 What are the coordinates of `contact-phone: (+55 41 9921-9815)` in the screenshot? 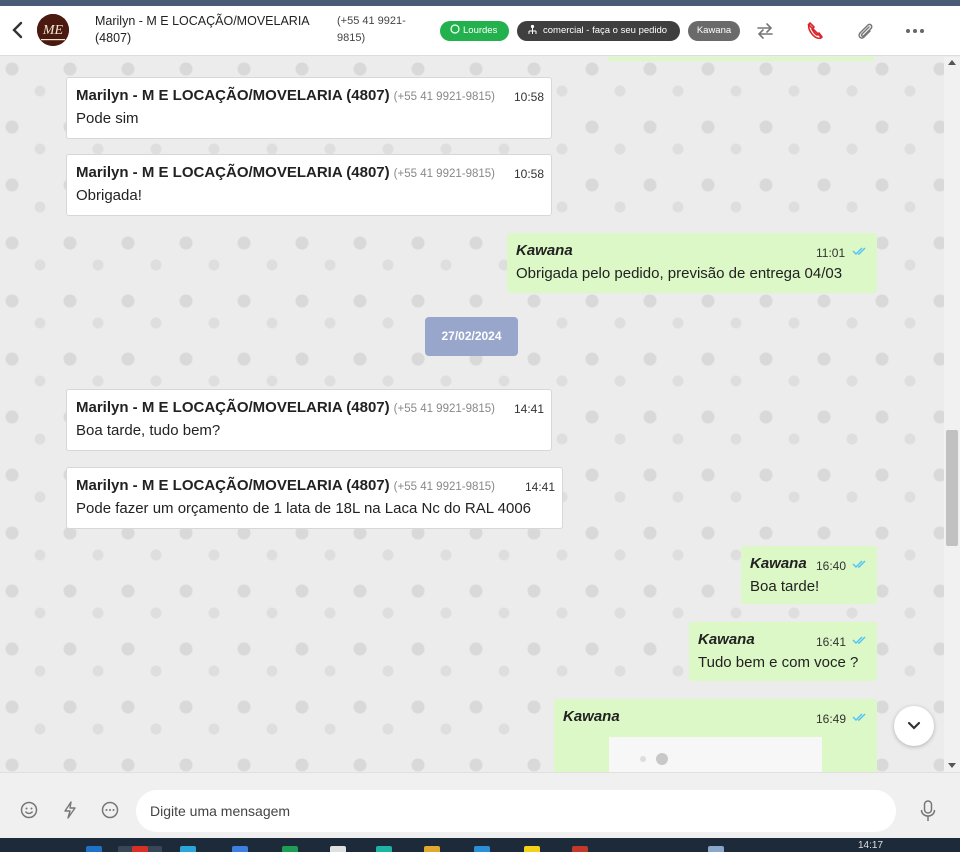 It's located at (371, 29).